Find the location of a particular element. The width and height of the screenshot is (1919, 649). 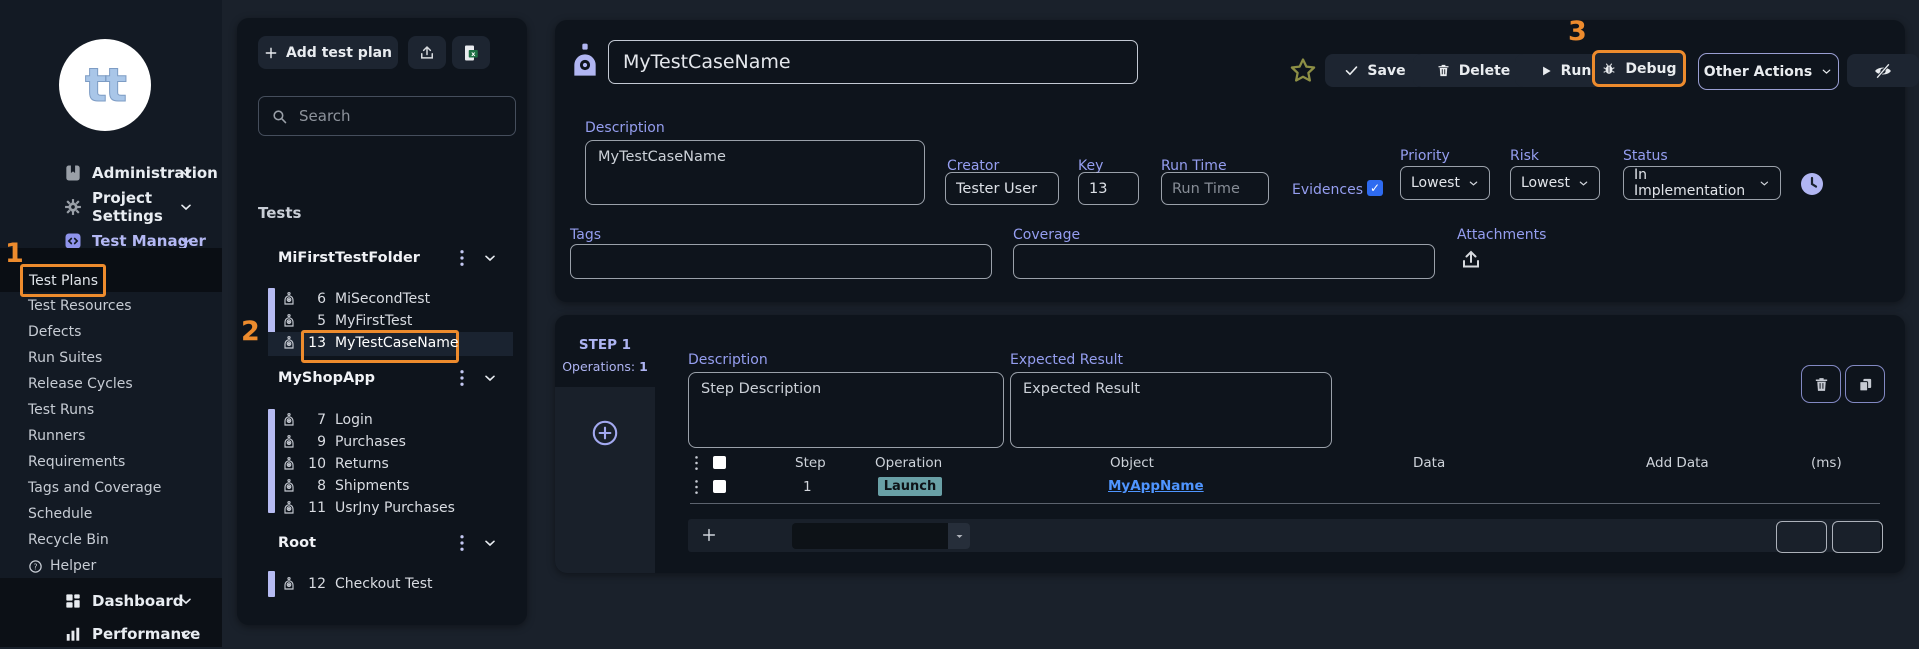

app-logo: tt is located at coordinates (105, 85).